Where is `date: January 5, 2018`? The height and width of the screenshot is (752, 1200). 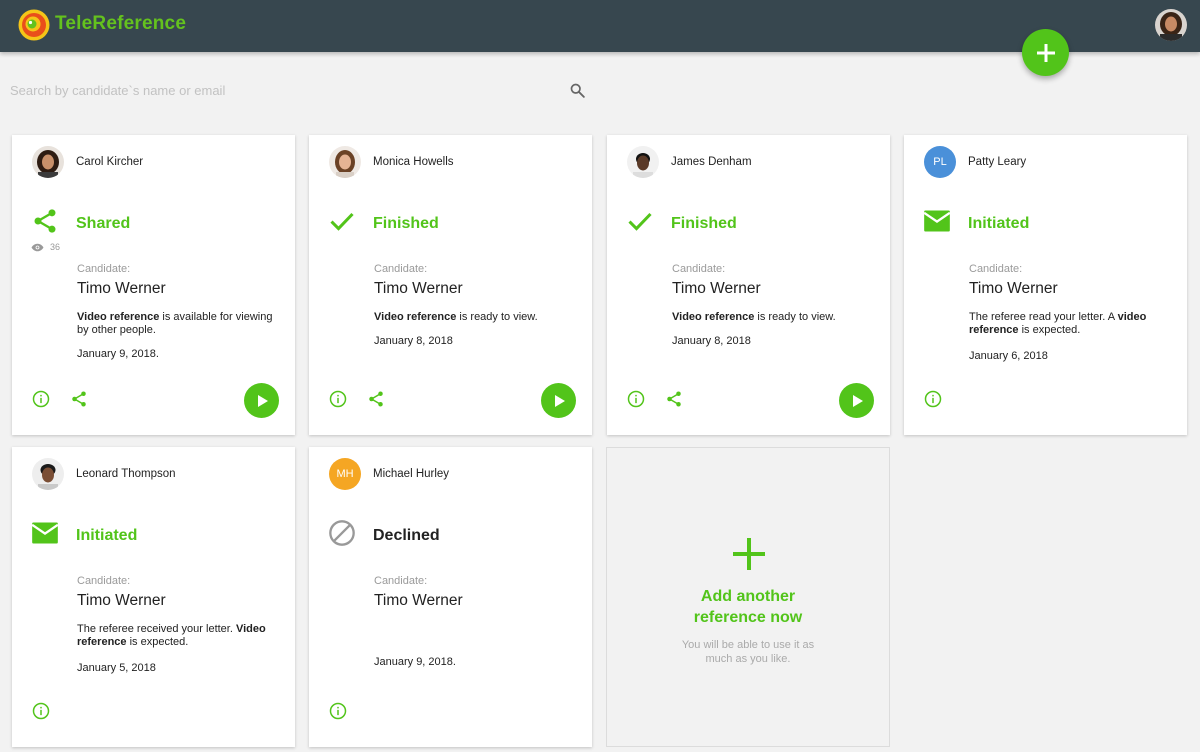
date: January 5, 2018 is located at coordinates (116, 668).